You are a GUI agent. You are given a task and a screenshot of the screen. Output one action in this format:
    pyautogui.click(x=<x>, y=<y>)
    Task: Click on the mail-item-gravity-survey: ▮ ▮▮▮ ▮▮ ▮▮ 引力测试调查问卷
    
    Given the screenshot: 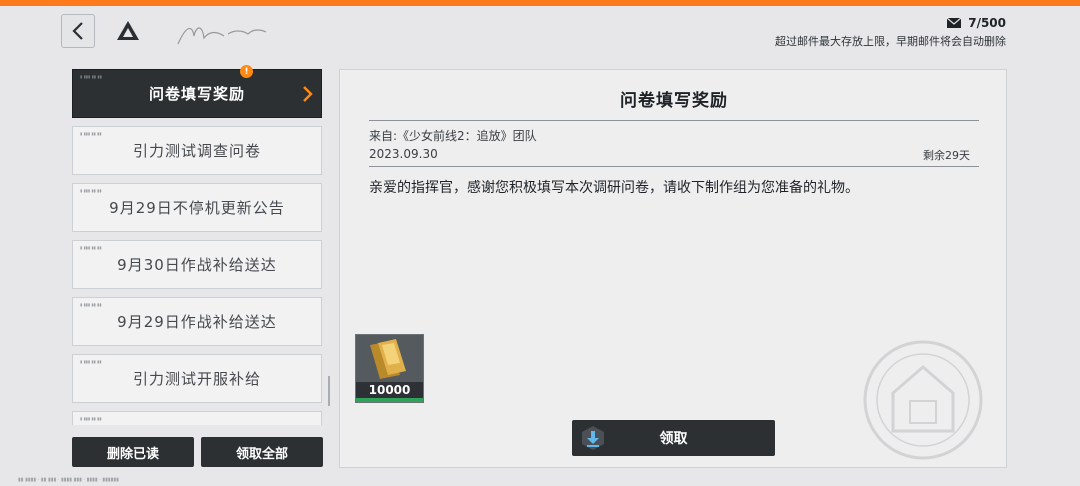 What is the action you would take?
    pyautogui.click(x=197, y=150)
    